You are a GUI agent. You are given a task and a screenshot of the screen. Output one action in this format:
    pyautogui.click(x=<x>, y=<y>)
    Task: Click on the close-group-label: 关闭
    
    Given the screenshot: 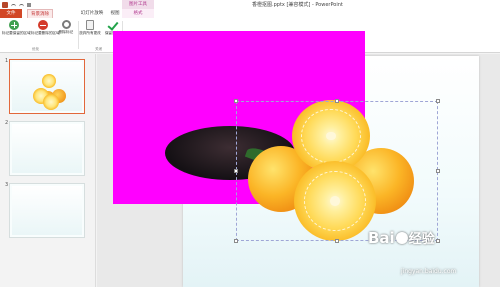 What is the action you would take?
    pyautogui.click(x=99, y=49)
    